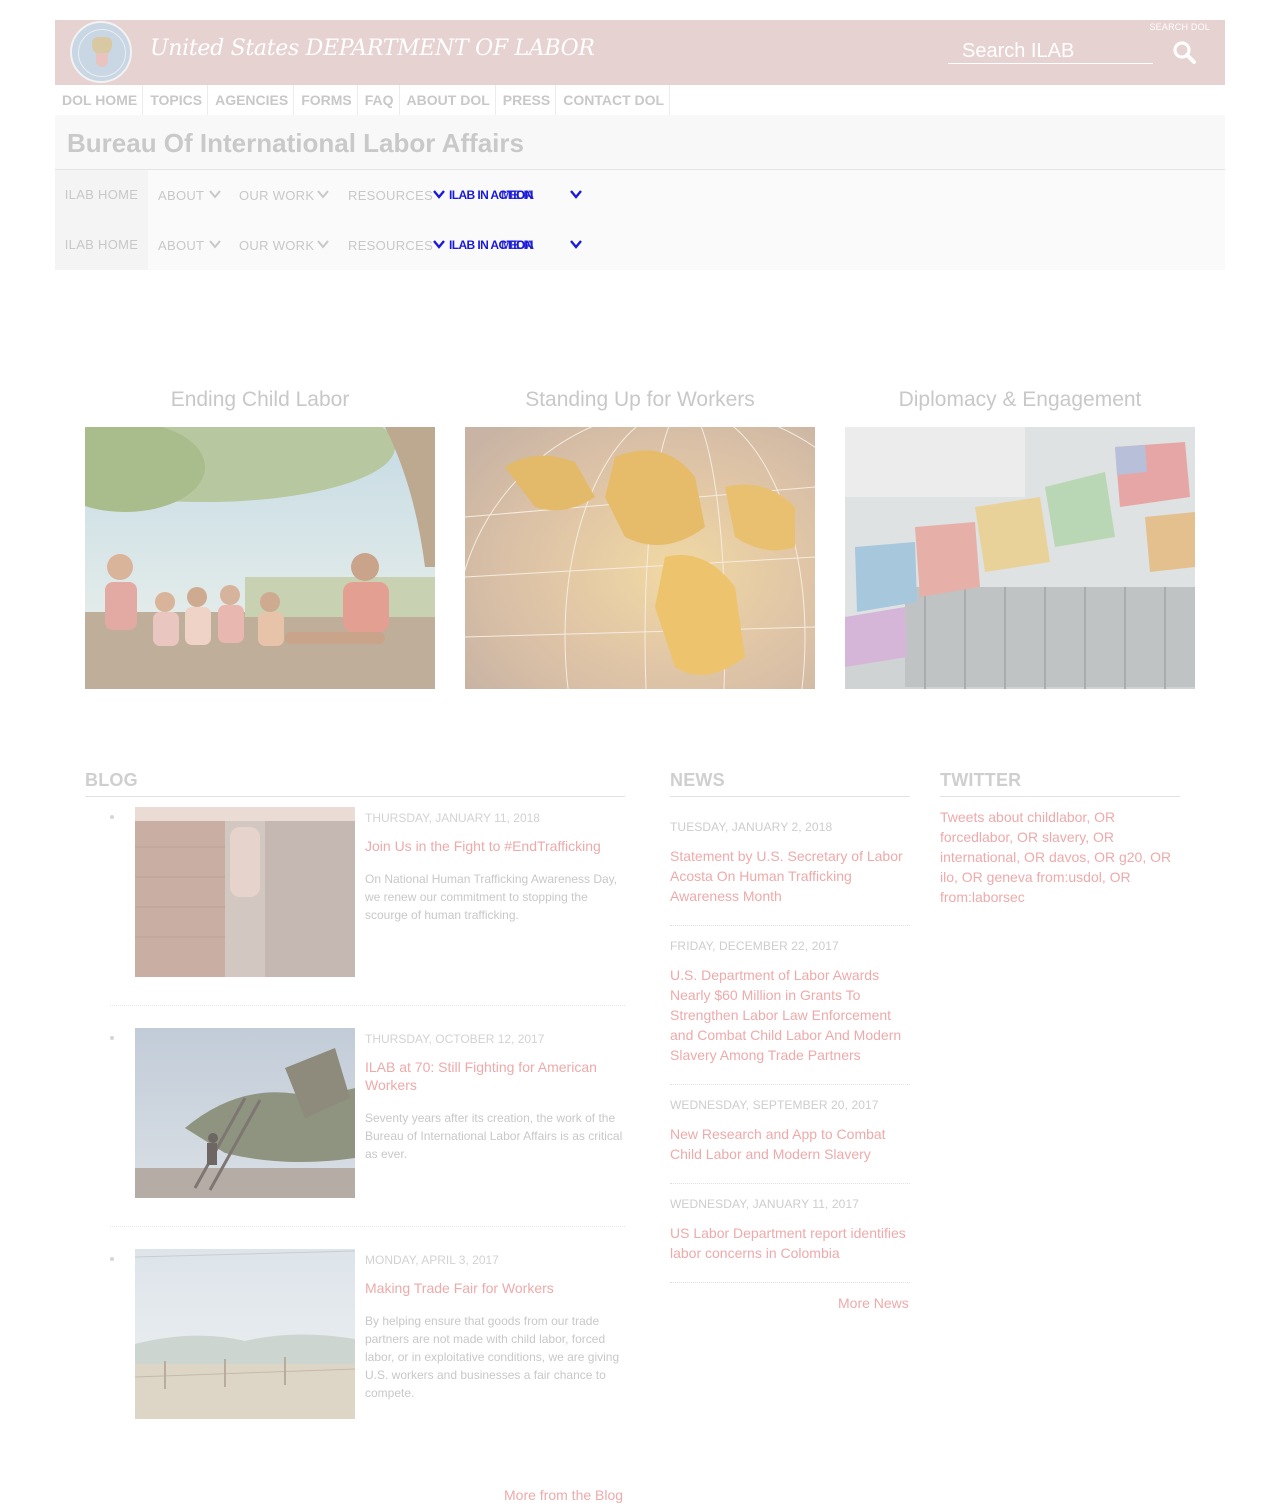 The width and height of the screenshot is (1280, 1503). I want to click on search-icon, so click(1184, 52).